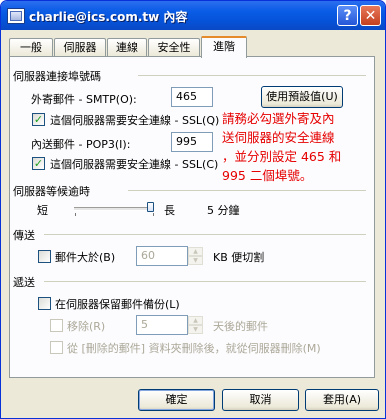 This screenshot has width=386, height=419. Describe the element at coordinates (240, 326) in the screenshot. I see `remove-days-unit: 天後的郵件` at that location.